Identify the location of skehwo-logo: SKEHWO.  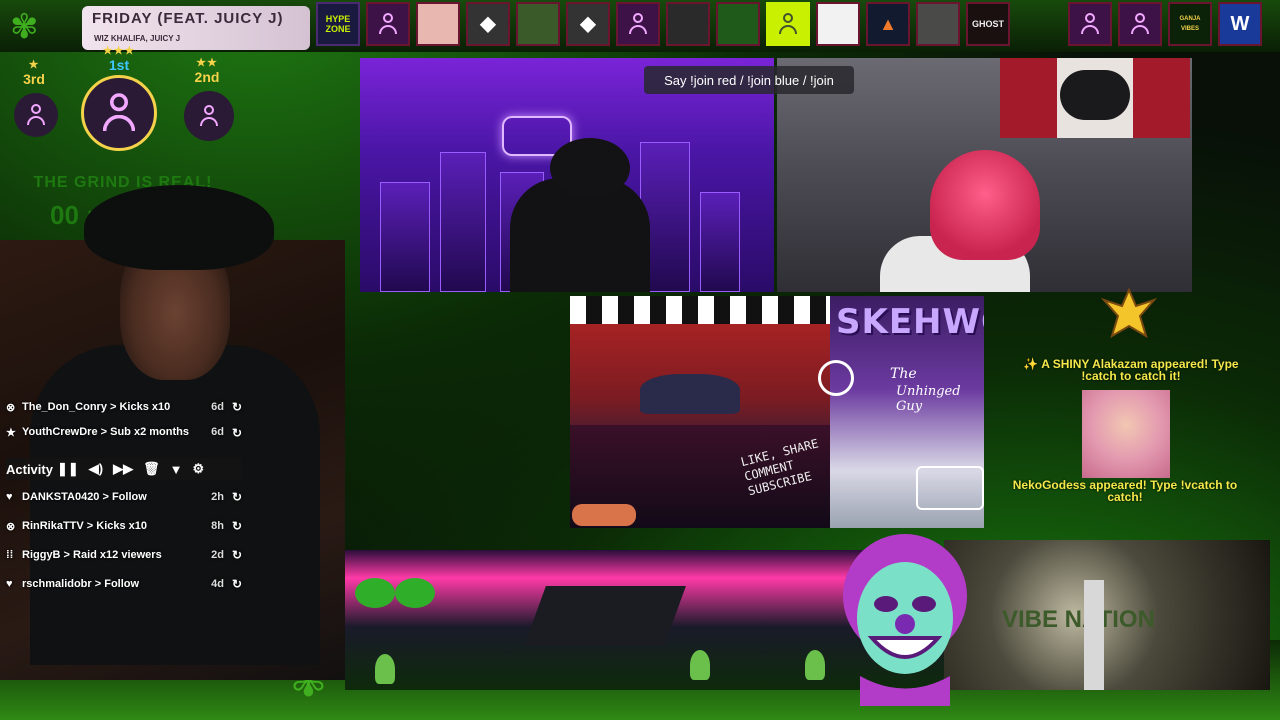
(910, 322).